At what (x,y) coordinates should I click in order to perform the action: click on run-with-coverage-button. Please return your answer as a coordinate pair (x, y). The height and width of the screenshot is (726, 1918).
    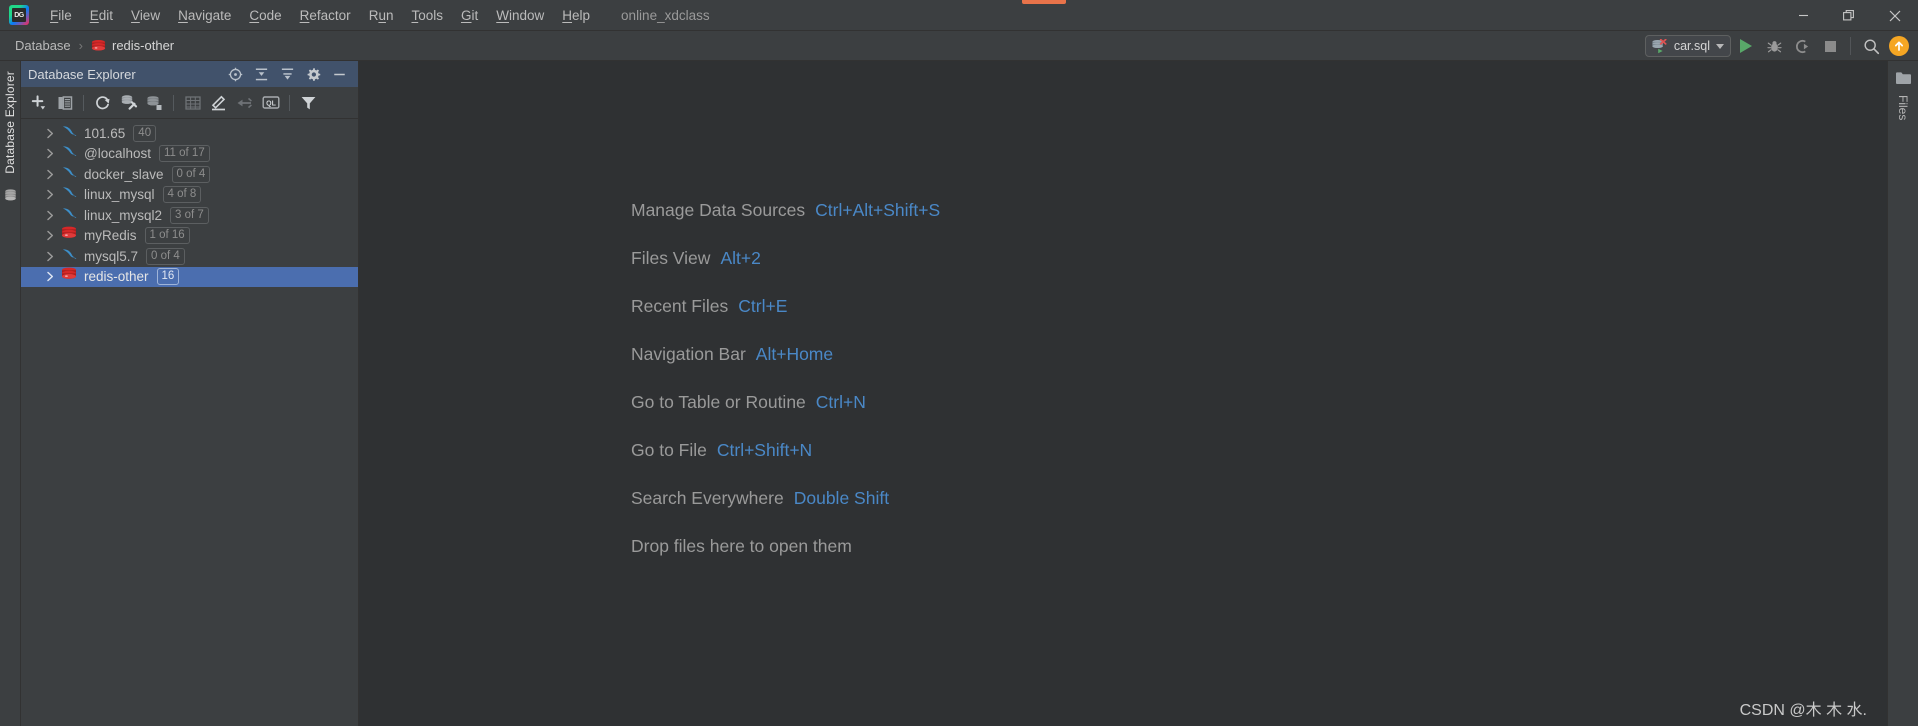
    Looking at the image, I should click on (1802, 46).